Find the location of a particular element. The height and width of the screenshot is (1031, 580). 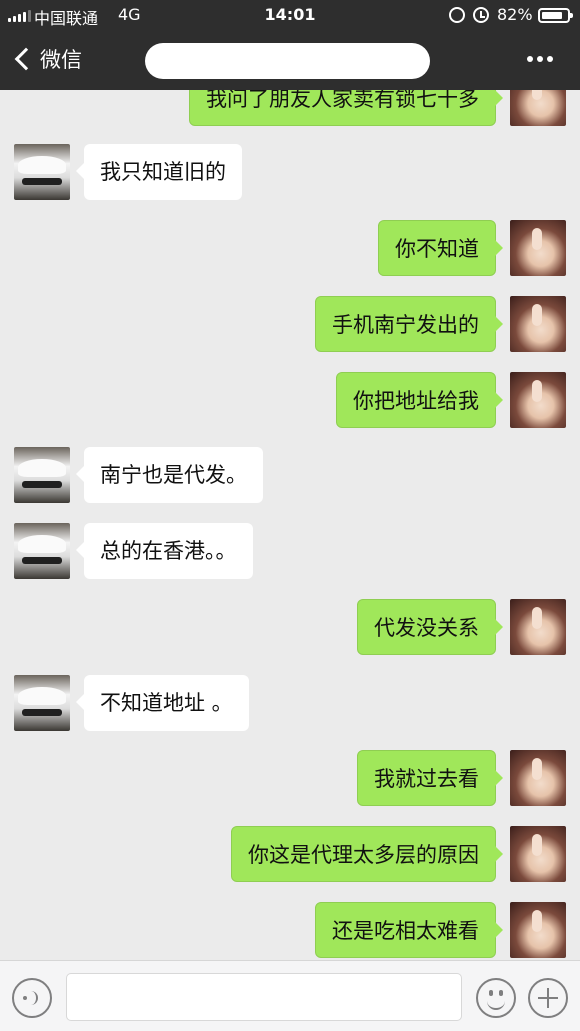

message-row: 我就过去看 is located at coordinates (290, 778).